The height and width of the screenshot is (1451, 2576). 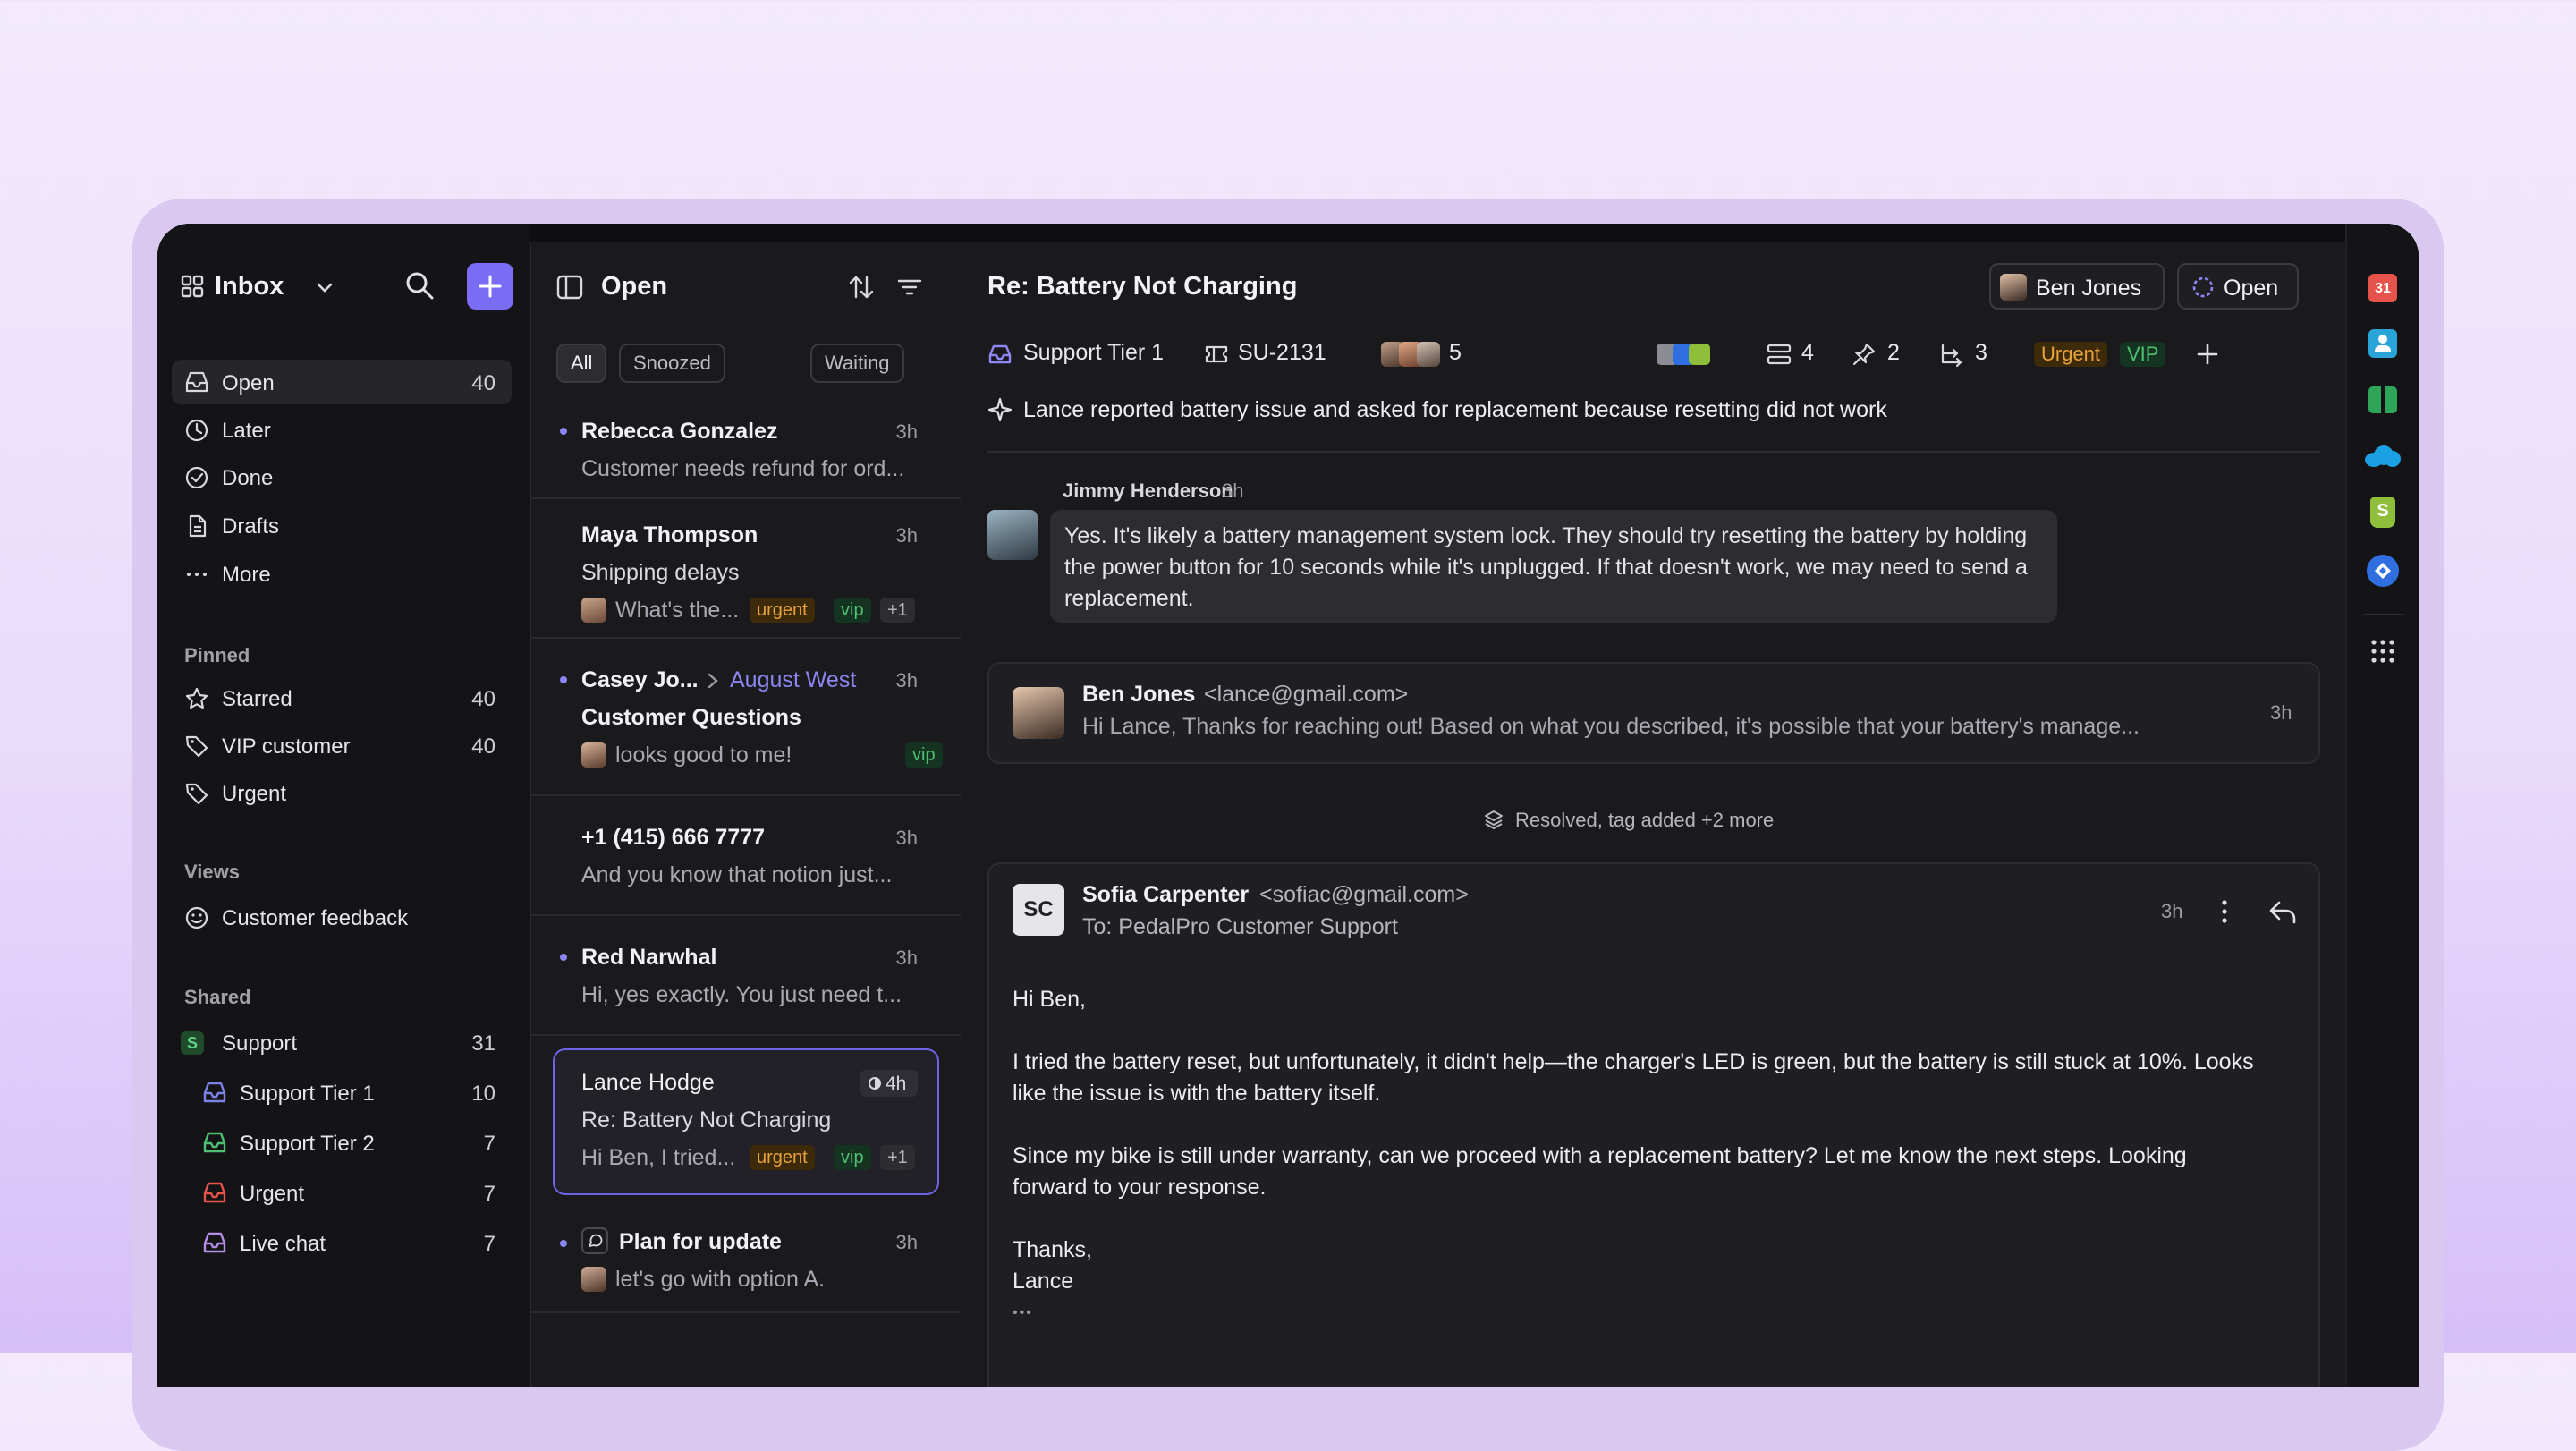 What do you see at coordinates (217, 655) in the screenshot?
I see `pinned-heading: Pinned` at bounding box center [217, 655].